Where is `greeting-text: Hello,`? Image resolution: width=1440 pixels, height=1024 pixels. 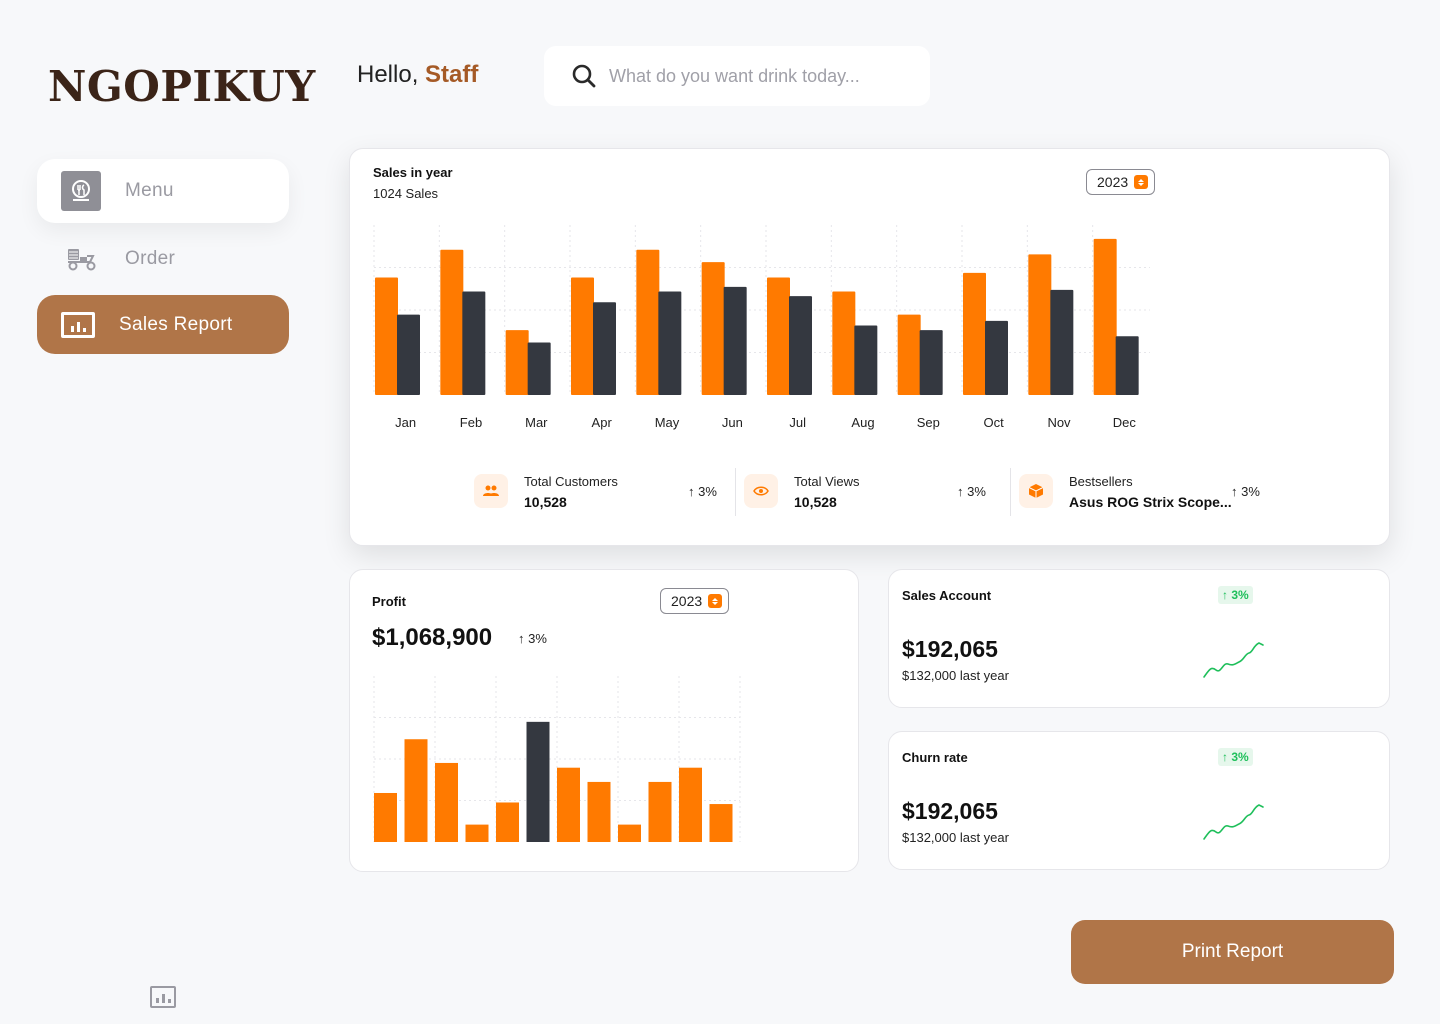 greeting-text: Hello, is located at coordinates (388, 74).